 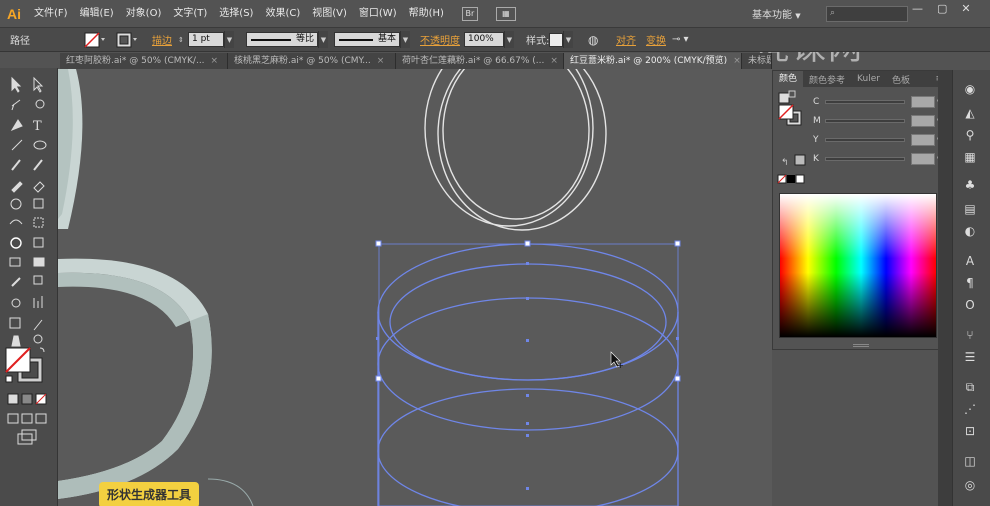 What do you see at coordinates (51, 14) in the screenshot?
I see `menu-file: 文件(F)` at bounding box center [51, 14].